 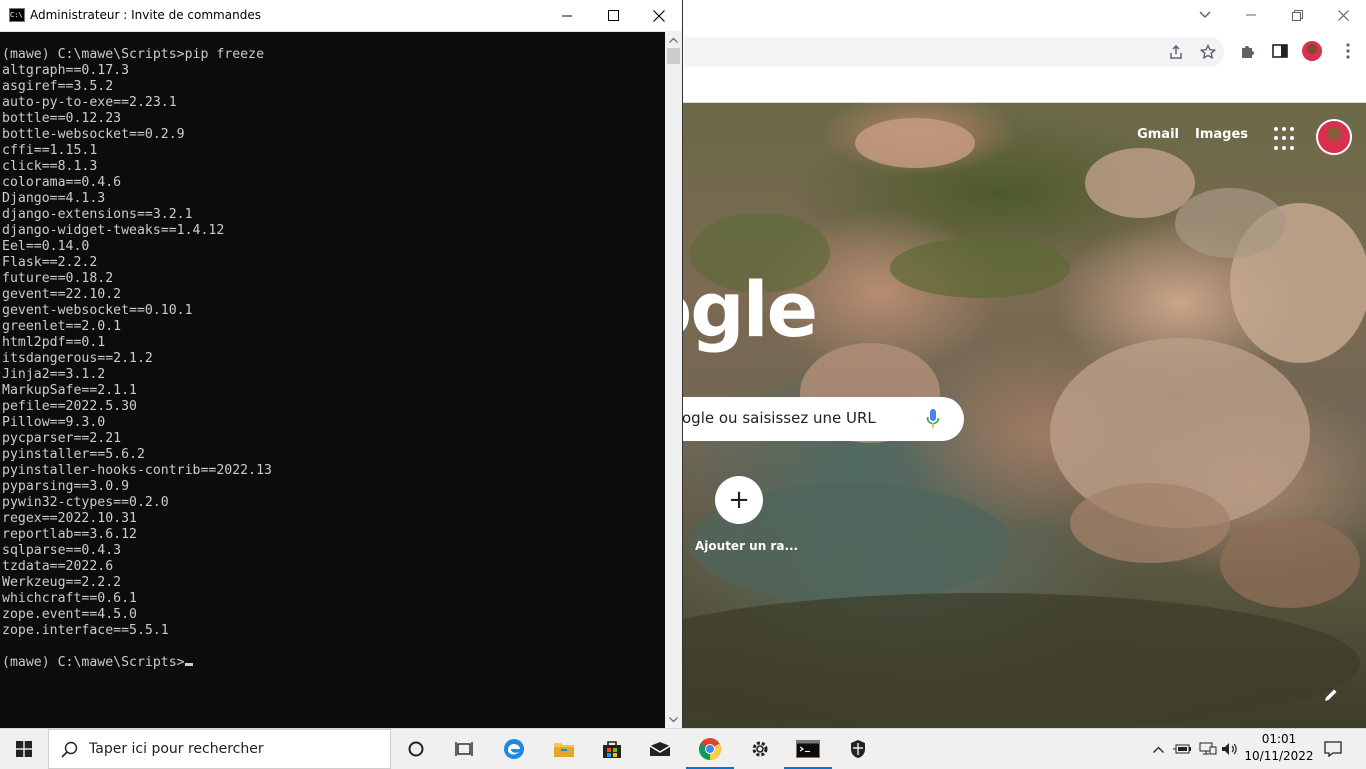 What do you see at coordinates (1192, 134) in the screenshot?
I see `ntp-header-links: Gmail Images` at bounding box center [1192, 134].